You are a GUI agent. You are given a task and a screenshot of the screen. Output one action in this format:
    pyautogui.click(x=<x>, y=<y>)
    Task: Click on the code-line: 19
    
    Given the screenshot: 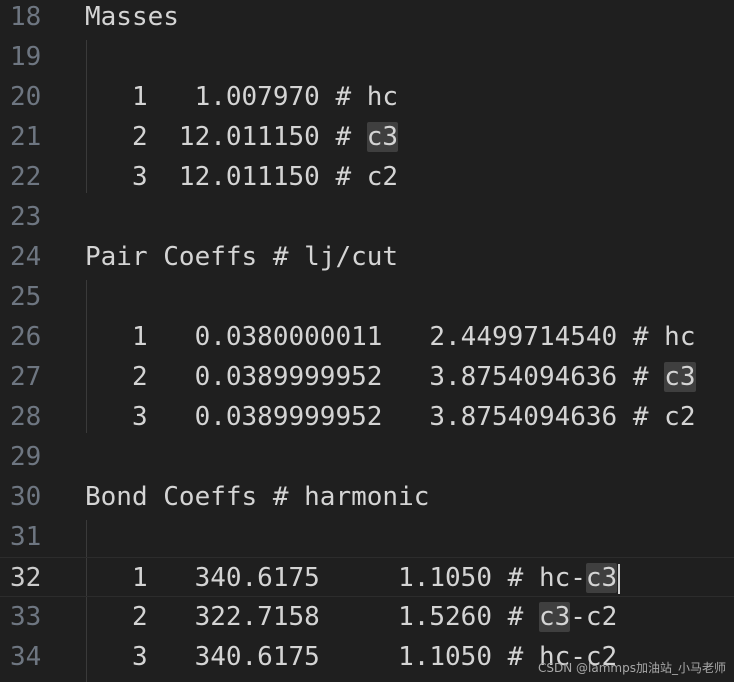 What is the action you would take?
    pyautogui.click(x=367, y=57)
    